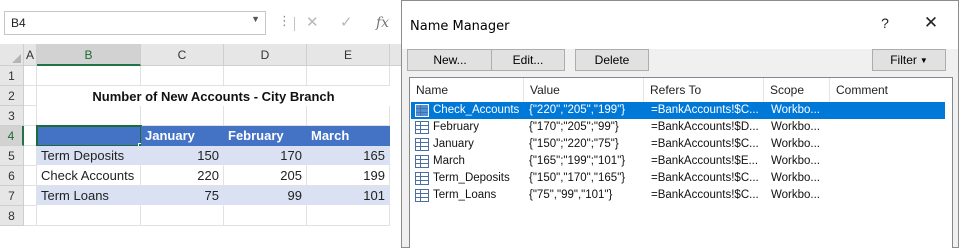  I want to click on table-cell: 170, so click(265, 156).